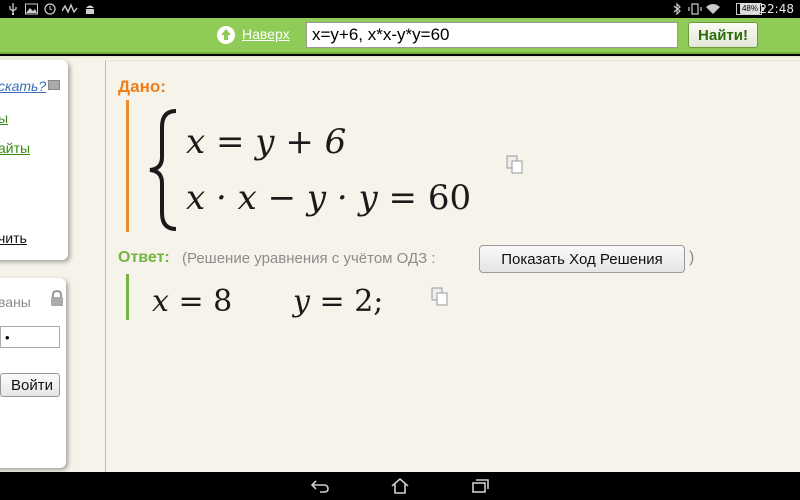 The width and height of the screenshot is (800, 500). What do you see at coordinates (223, 301) in the screenshot?
I see `answer-x-value: 8` at bounding box center [223, 301].